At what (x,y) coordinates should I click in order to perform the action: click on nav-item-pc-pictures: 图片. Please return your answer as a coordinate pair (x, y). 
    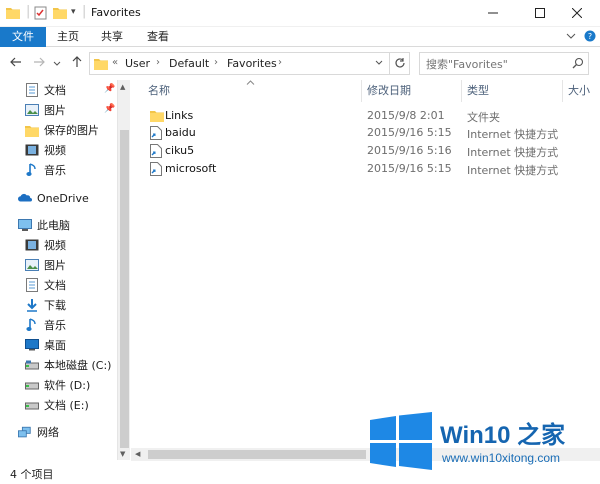
    Looking at the image, I should click on (58, 265).